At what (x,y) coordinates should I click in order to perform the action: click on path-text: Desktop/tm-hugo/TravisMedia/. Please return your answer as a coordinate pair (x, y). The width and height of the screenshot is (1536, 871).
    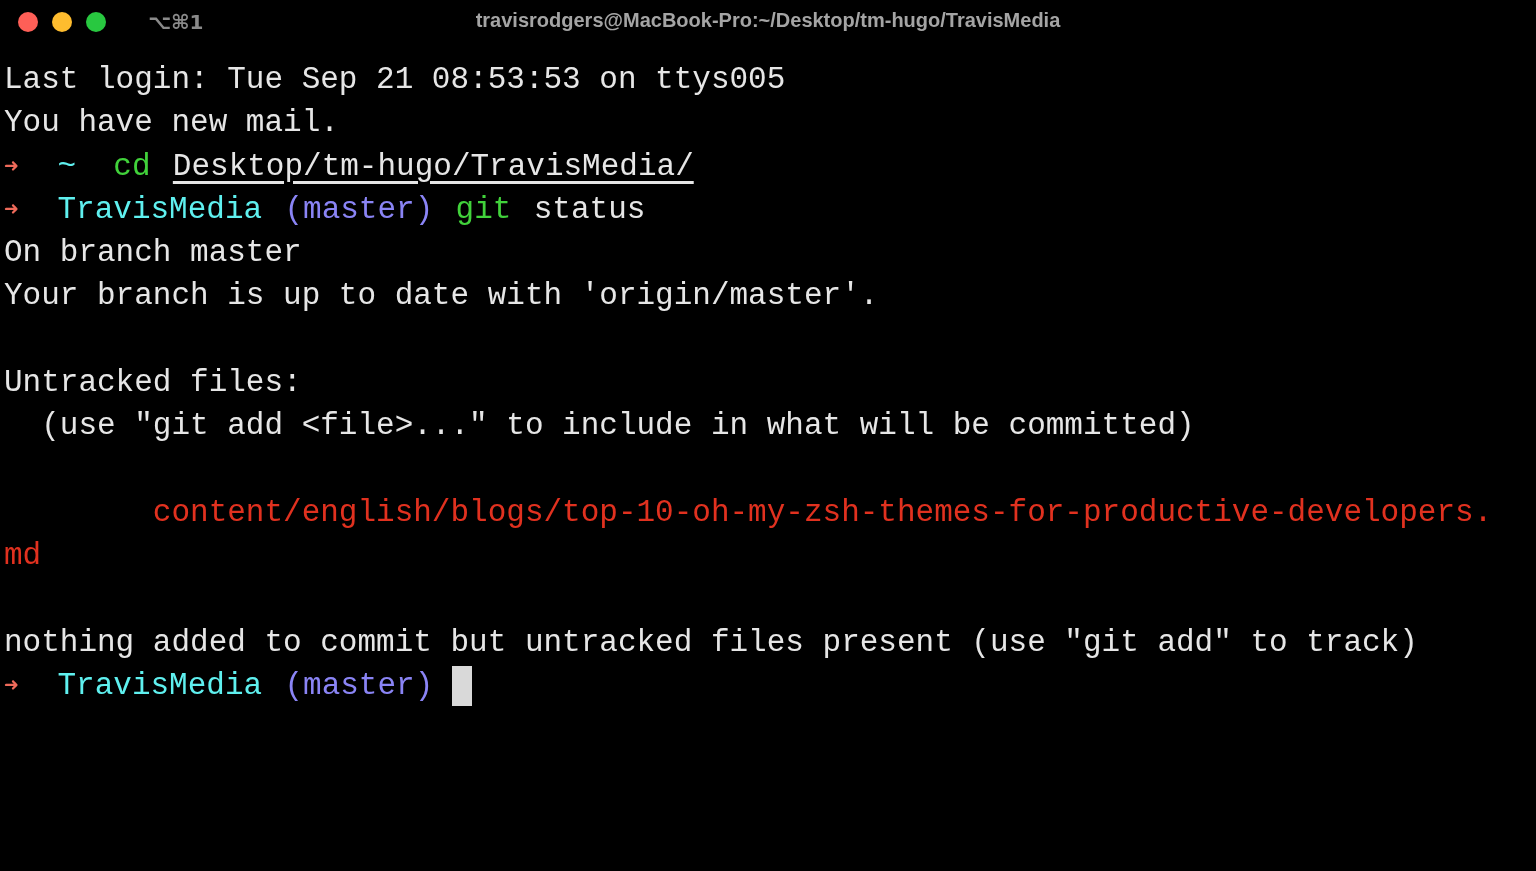
    Looking at the image, I should click on (433, 166).